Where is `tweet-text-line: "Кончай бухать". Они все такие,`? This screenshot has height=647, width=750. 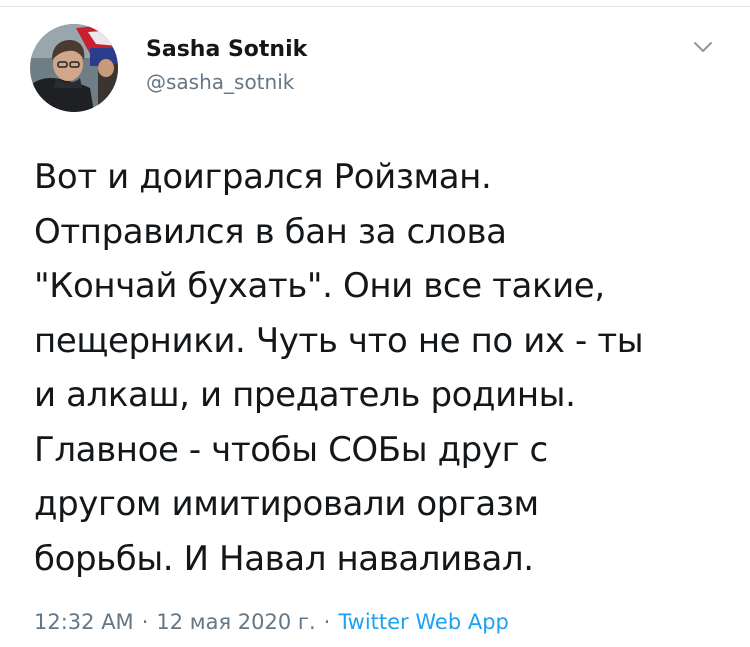 tweet-text-line: "Кончай бухать". Они все такие, is located at coordinates (319, 286).